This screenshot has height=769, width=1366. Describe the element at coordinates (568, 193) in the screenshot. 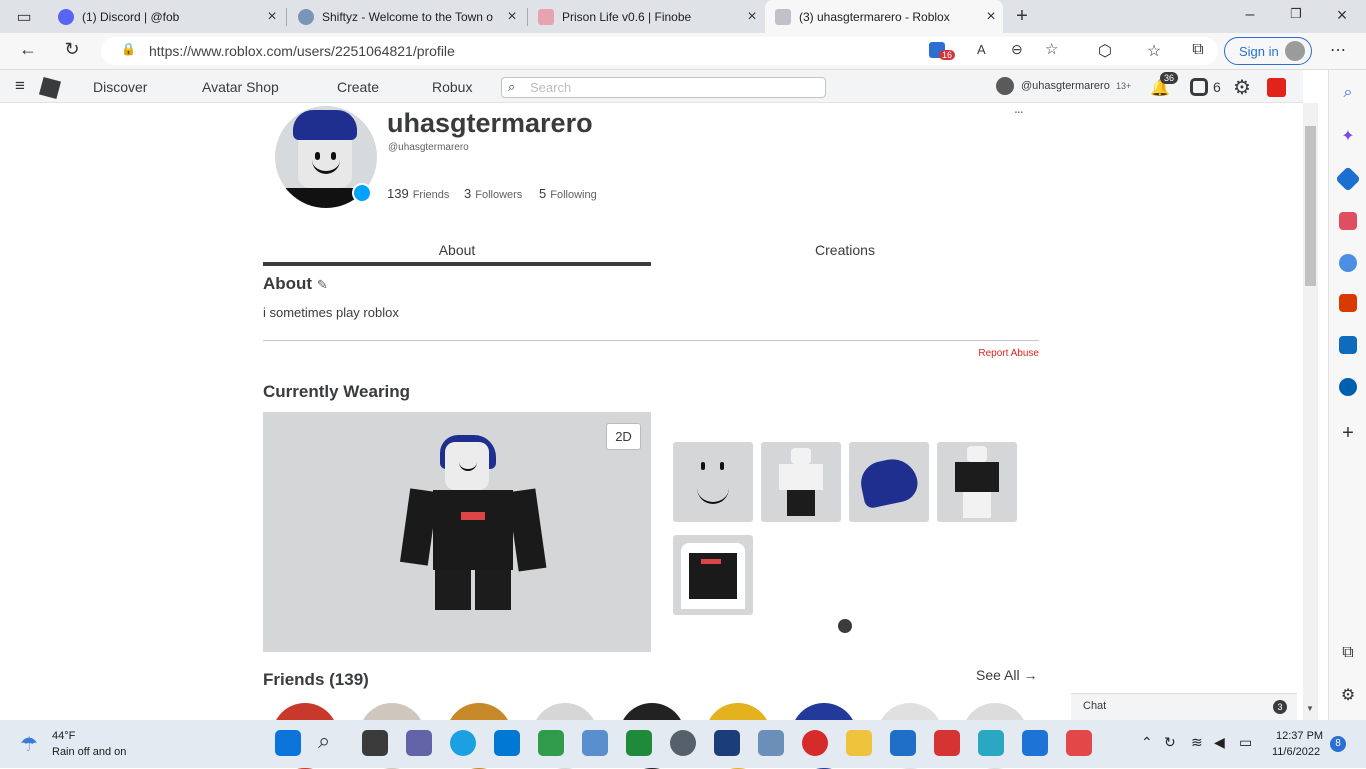

I see `following-stat: 5 Following` at that location.